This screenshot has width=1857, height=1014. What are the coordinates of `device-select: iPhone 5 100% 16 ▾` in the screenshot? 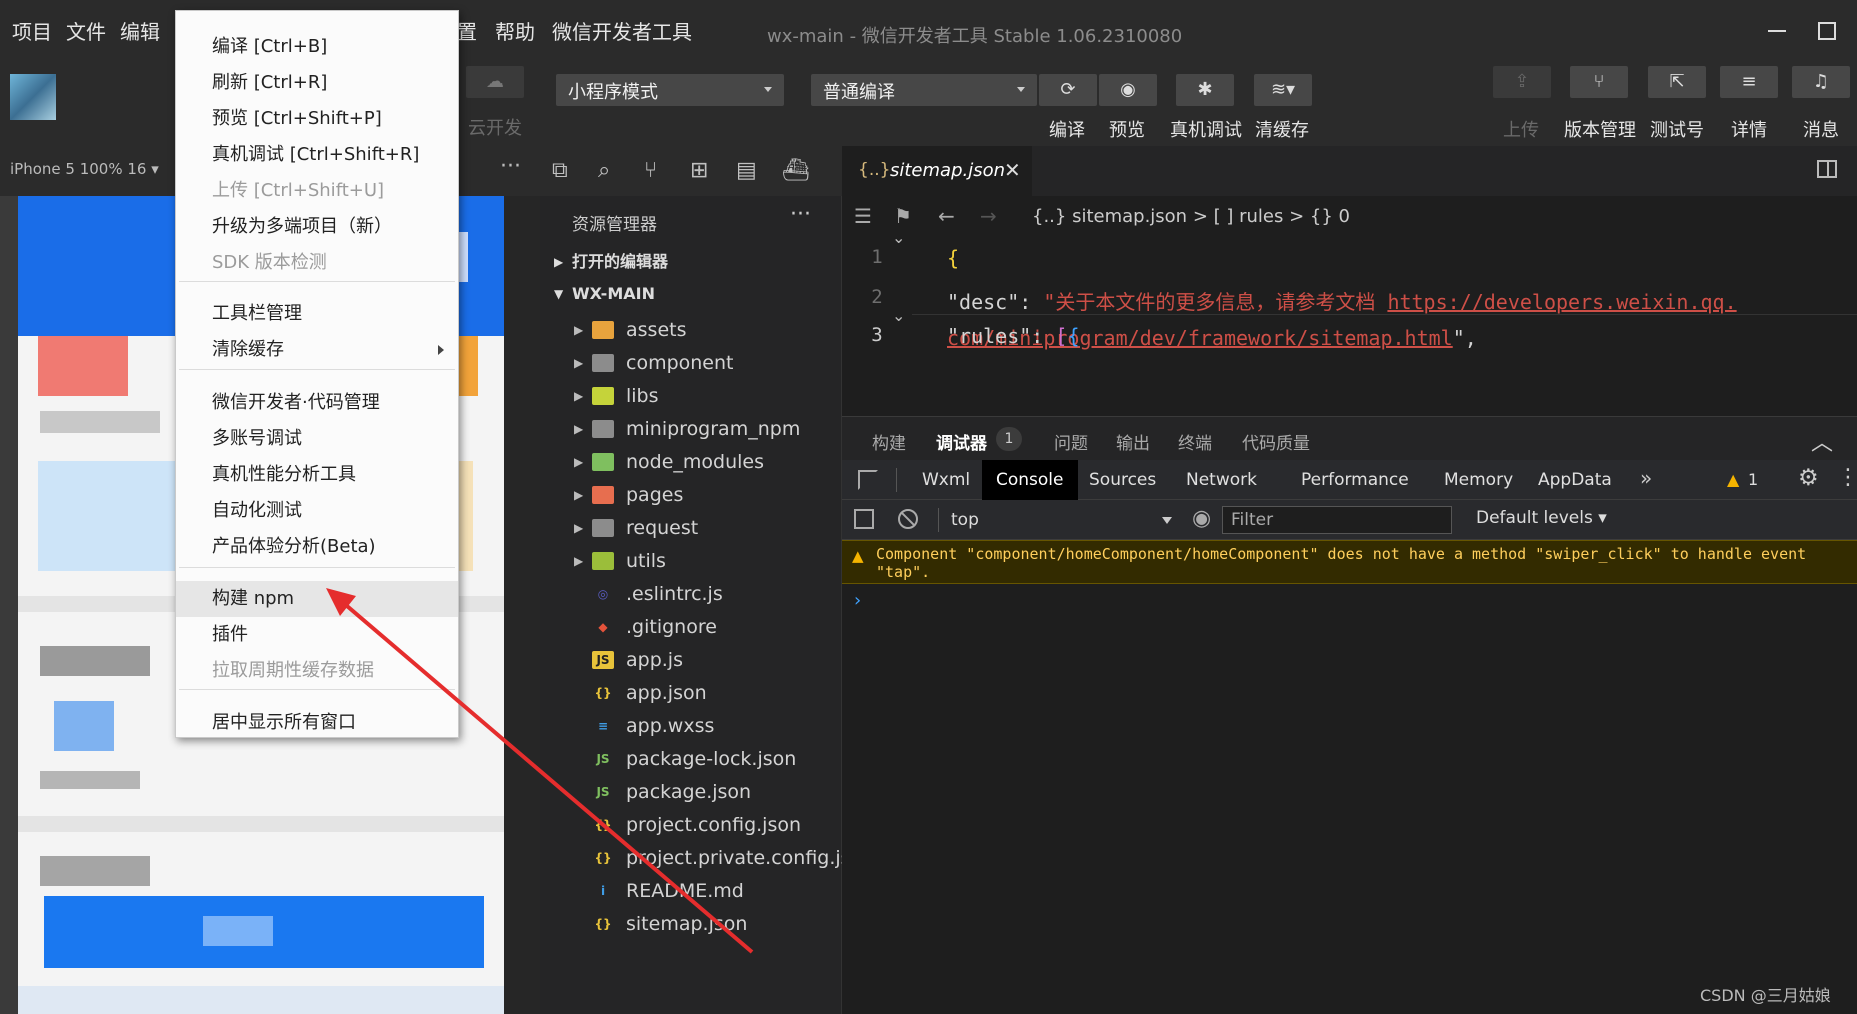 It's located at (84, 169).